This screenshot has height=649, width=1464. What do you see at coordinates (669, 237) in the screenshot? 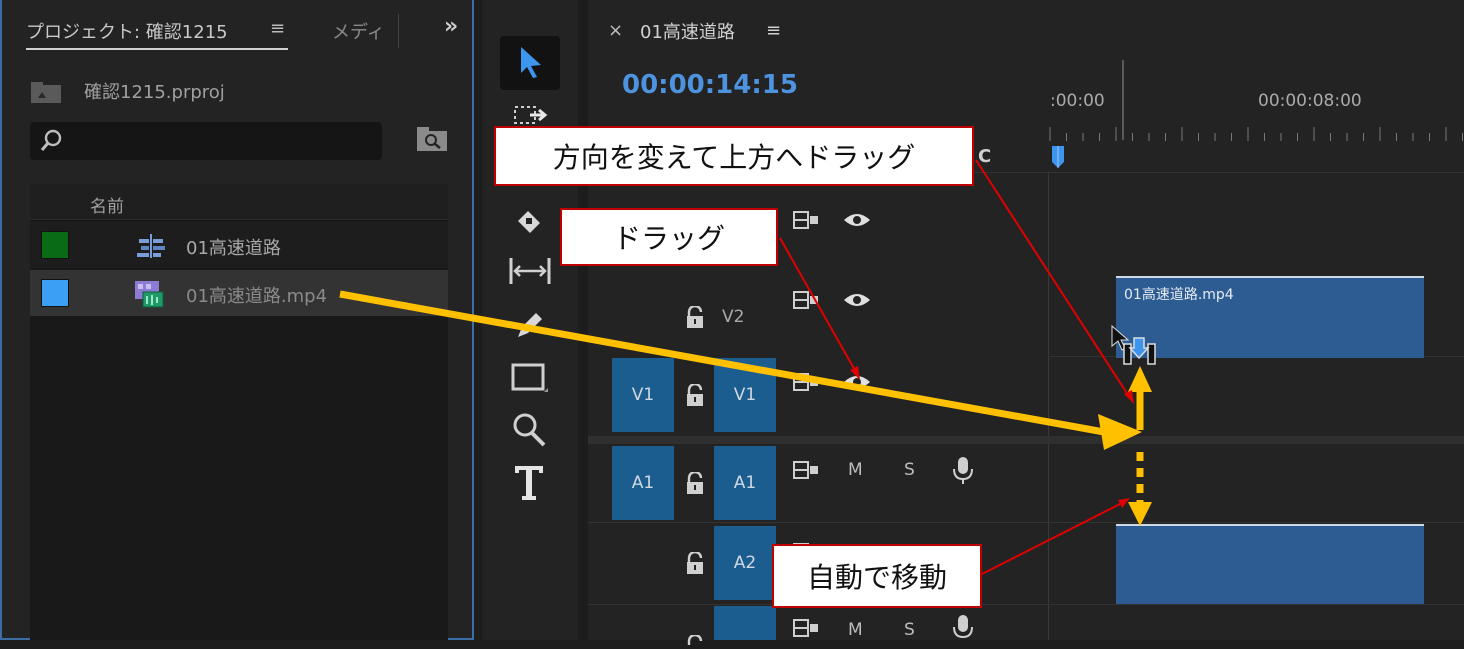
I see `callout-drag: ドラッグ` at bounding box center [669, 237].